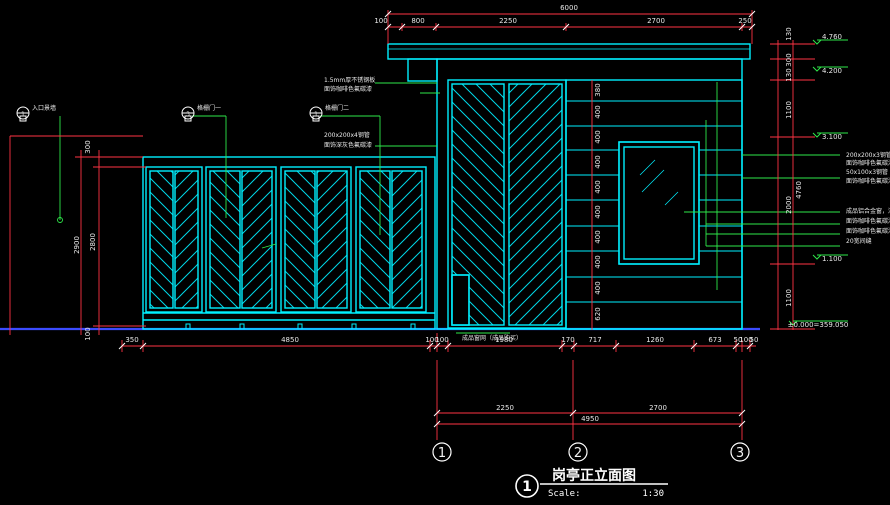 The image size is (890, 505). What do you see at coordinates (867, 172) in the screenshot?
I see `material-note-right: 50x100x3钢管` at bounding box center [867, 172].